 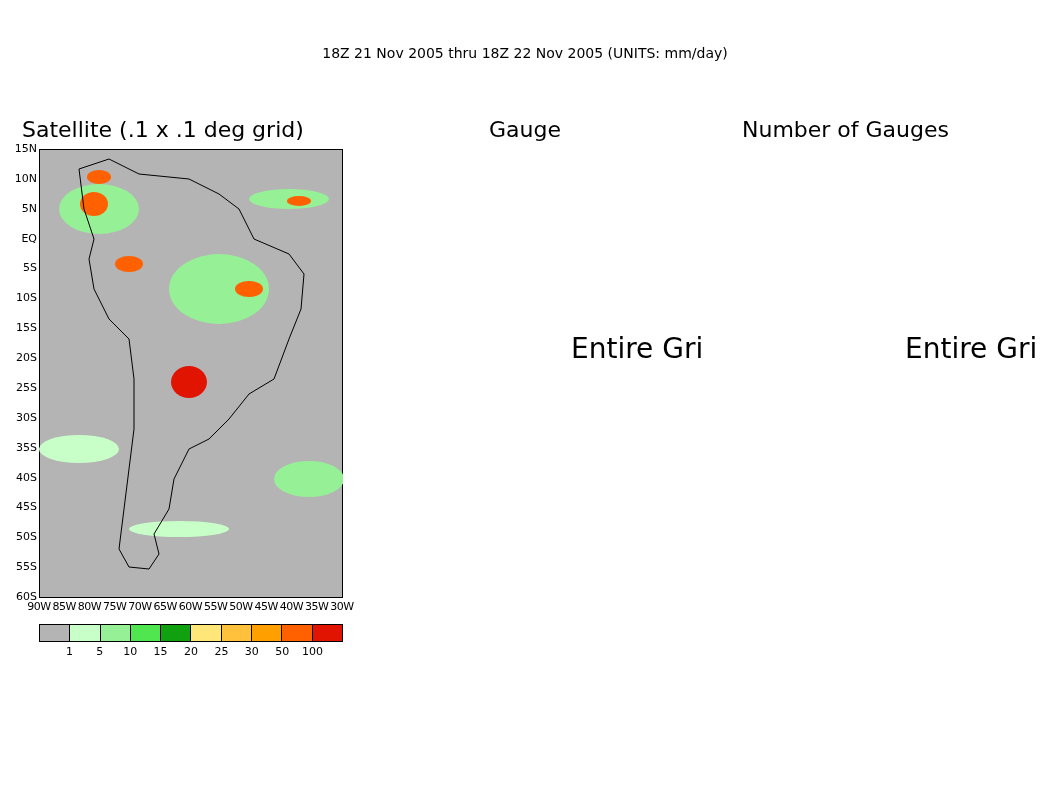 I want to click on axis-tick-label: 60S, so click(x=26, y=597).